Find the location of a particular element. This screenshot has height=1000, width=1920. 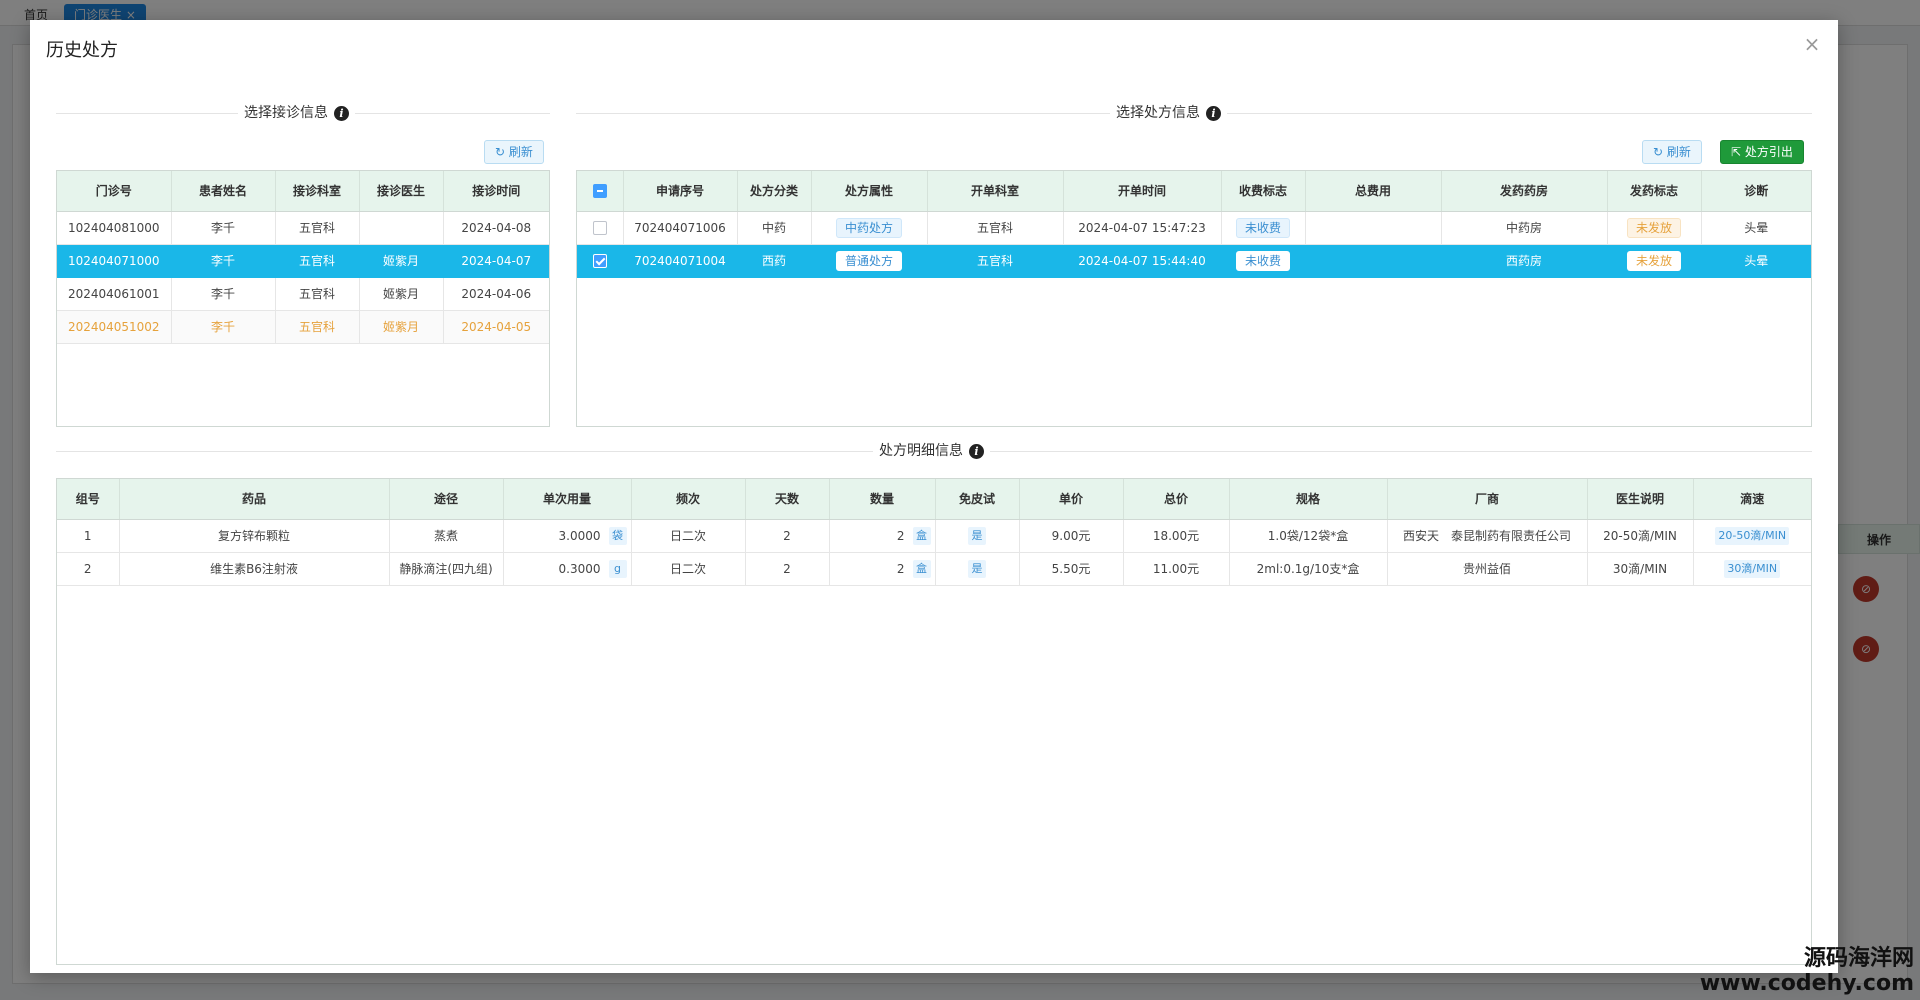

dialog-title: 历史处方 is located at coordinates (82, 50).